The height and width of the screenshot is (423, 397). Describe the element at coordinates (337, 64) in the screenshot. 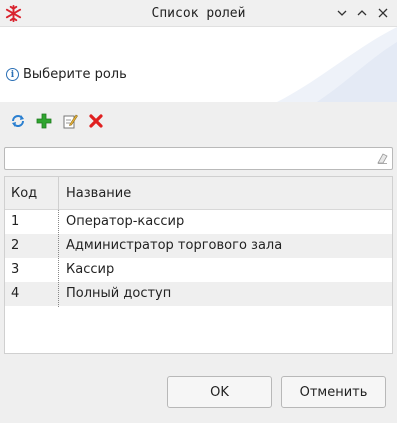

I see `header-decoration` at that location.